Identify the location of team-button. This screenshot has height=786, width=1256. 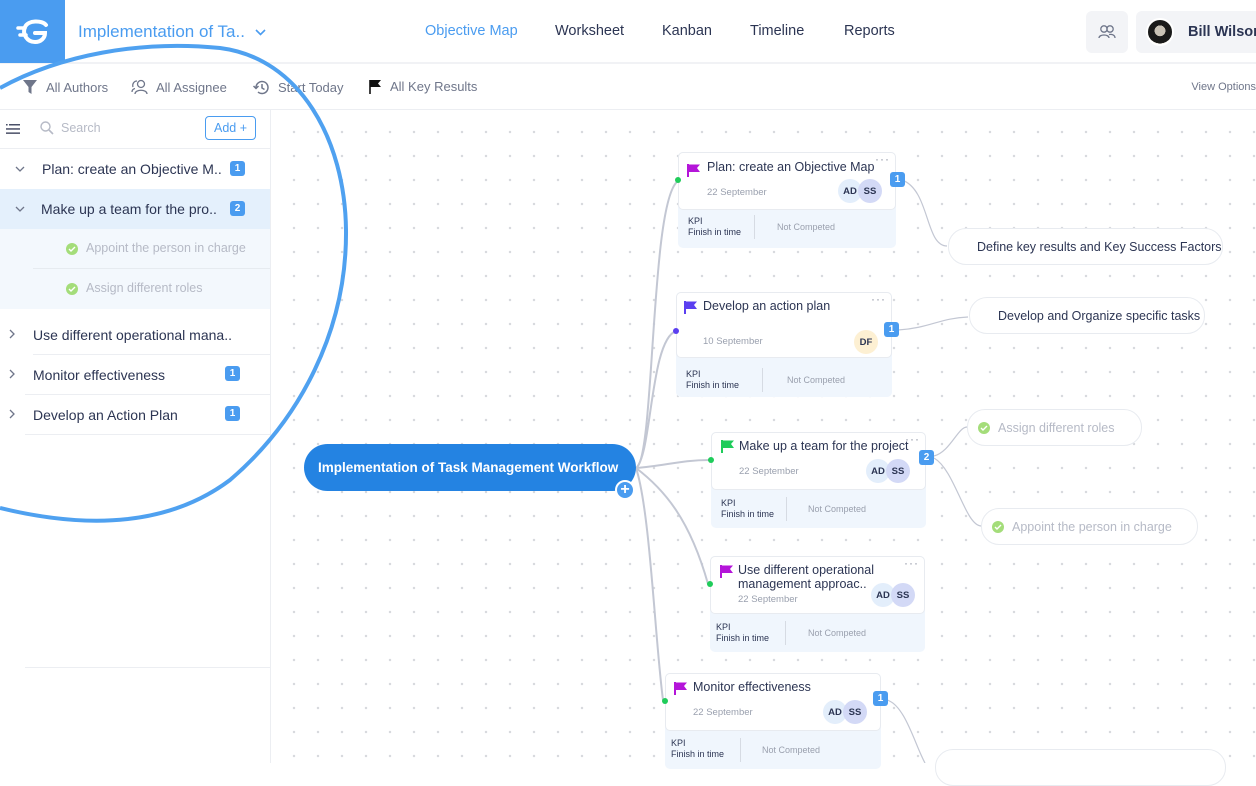
(1107, 32).